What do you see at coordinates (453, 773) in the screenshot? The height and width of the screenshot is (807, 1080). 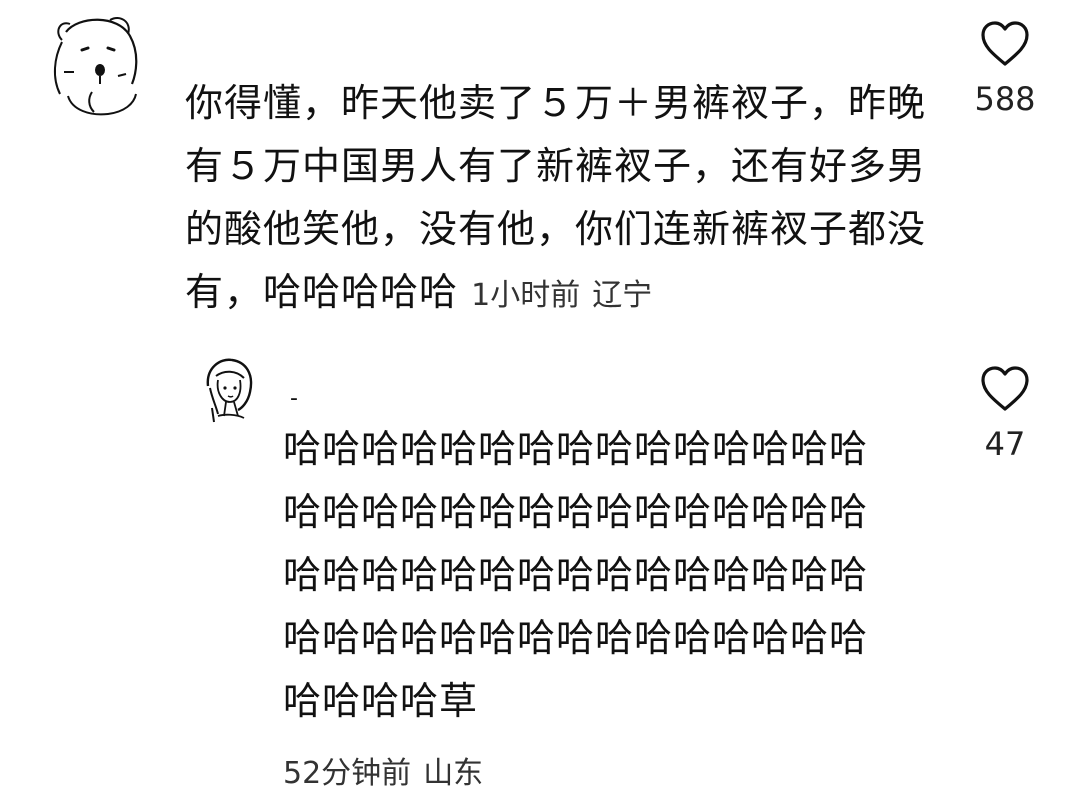 I see `reply-location: 山东` at bounding box center [453, 773].